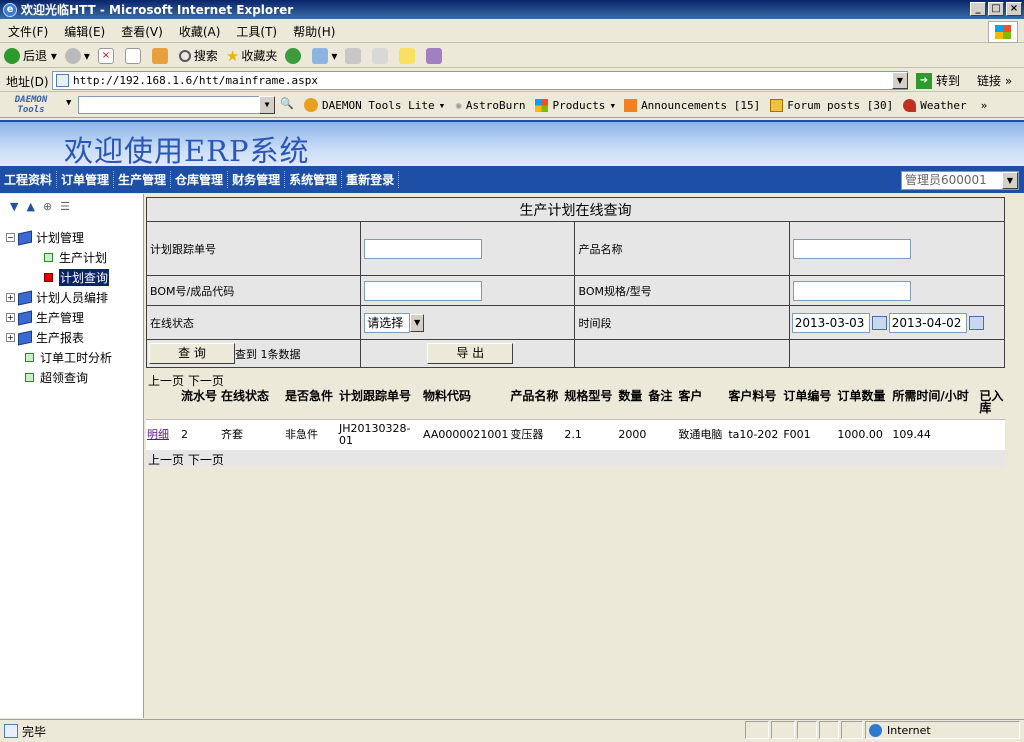 The height and width of the screenshot is (742, 1024). Describe the element at coordinates (10, 9) in the screenshot. I see `ie-icon: e` at that location.